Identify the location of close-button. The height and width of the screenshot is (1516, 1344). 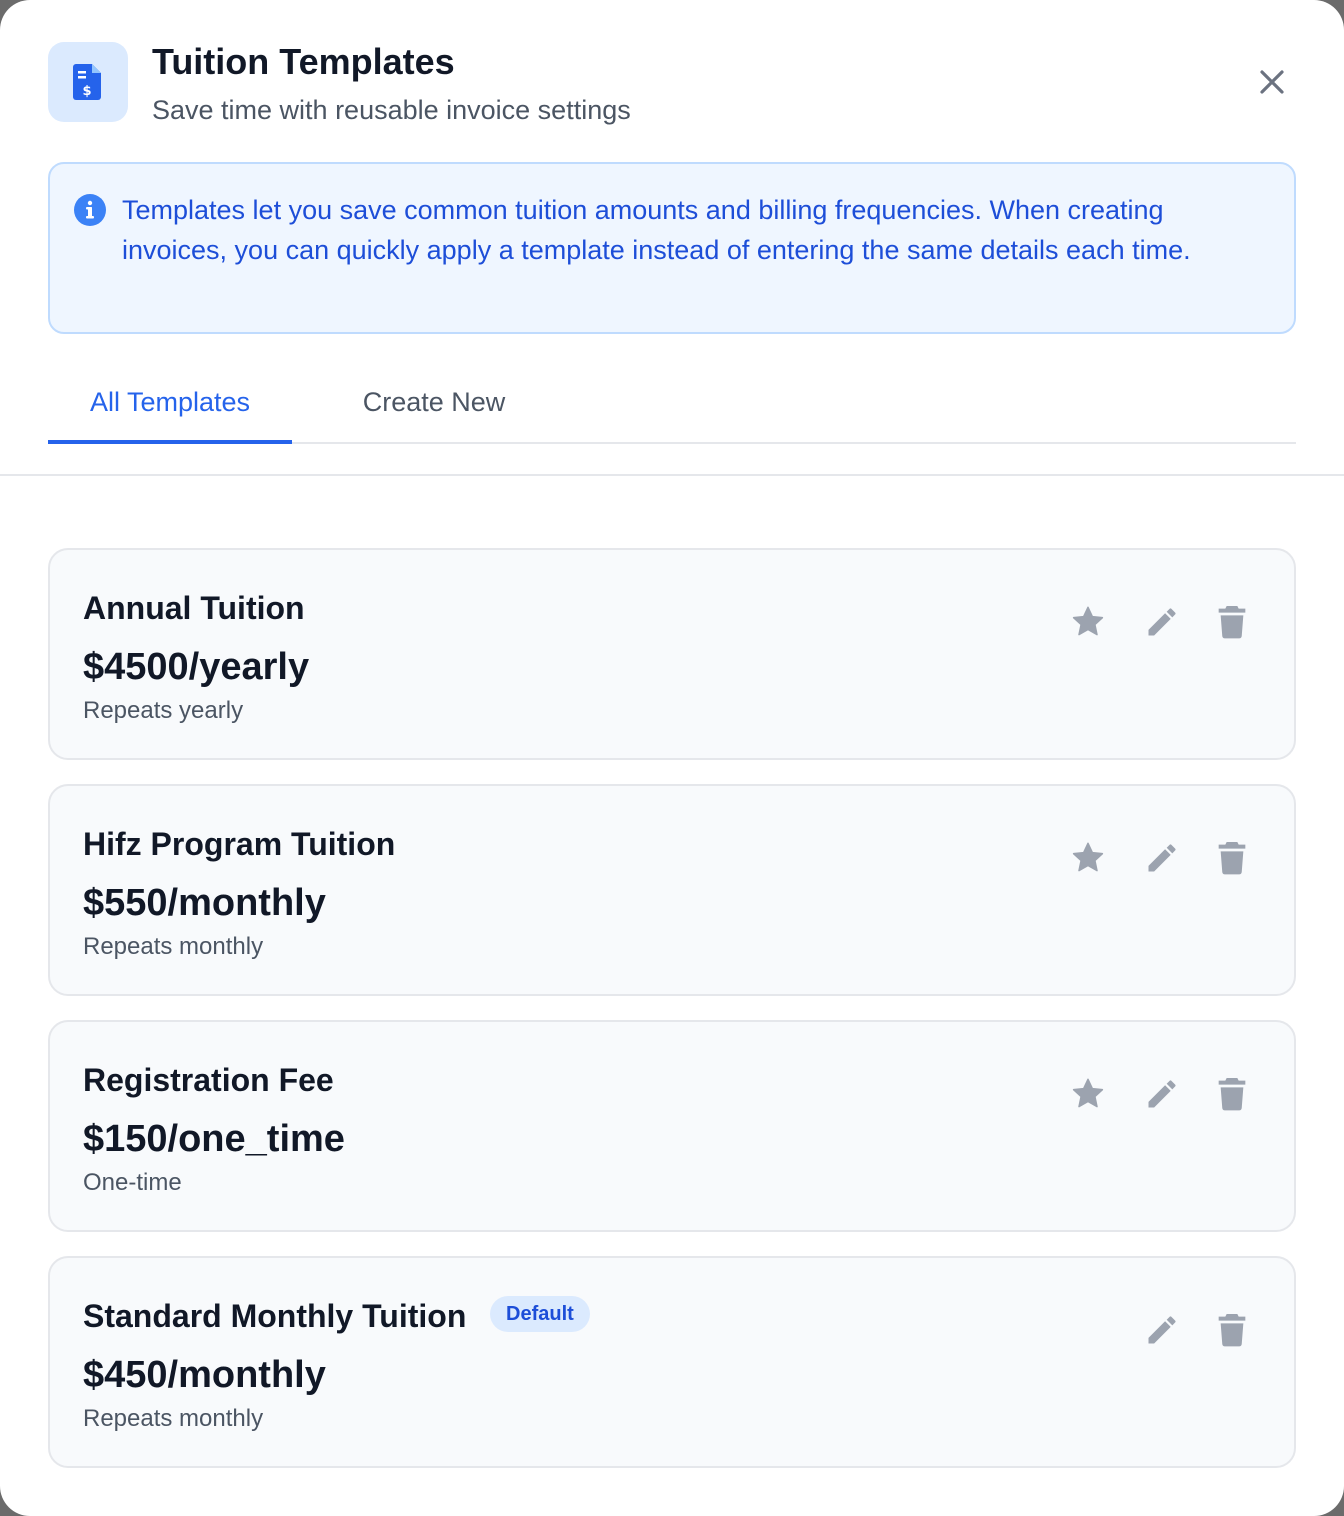
(1272, 82).